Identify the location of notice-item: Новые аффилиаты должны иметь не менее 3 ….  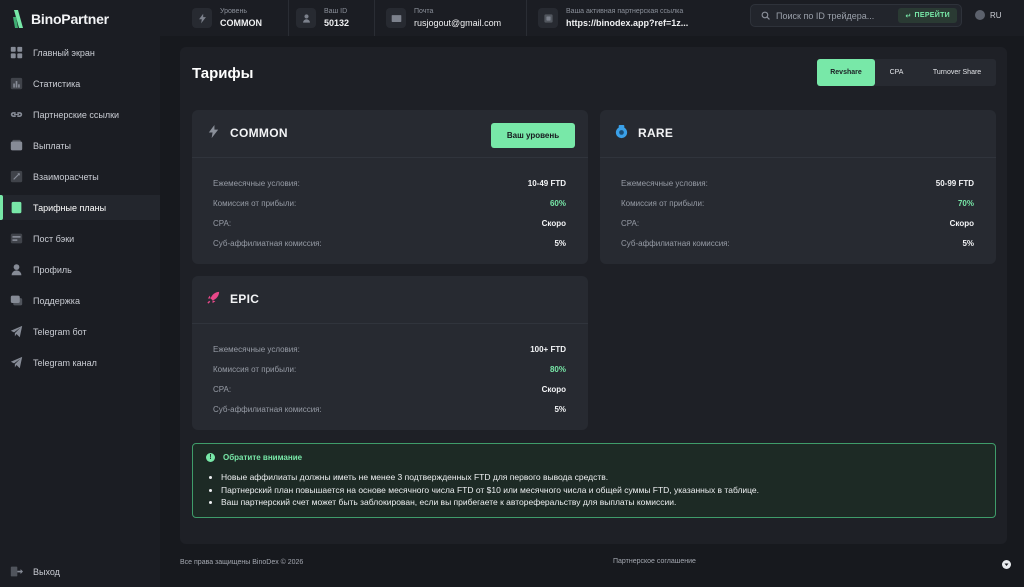
(490, 477).